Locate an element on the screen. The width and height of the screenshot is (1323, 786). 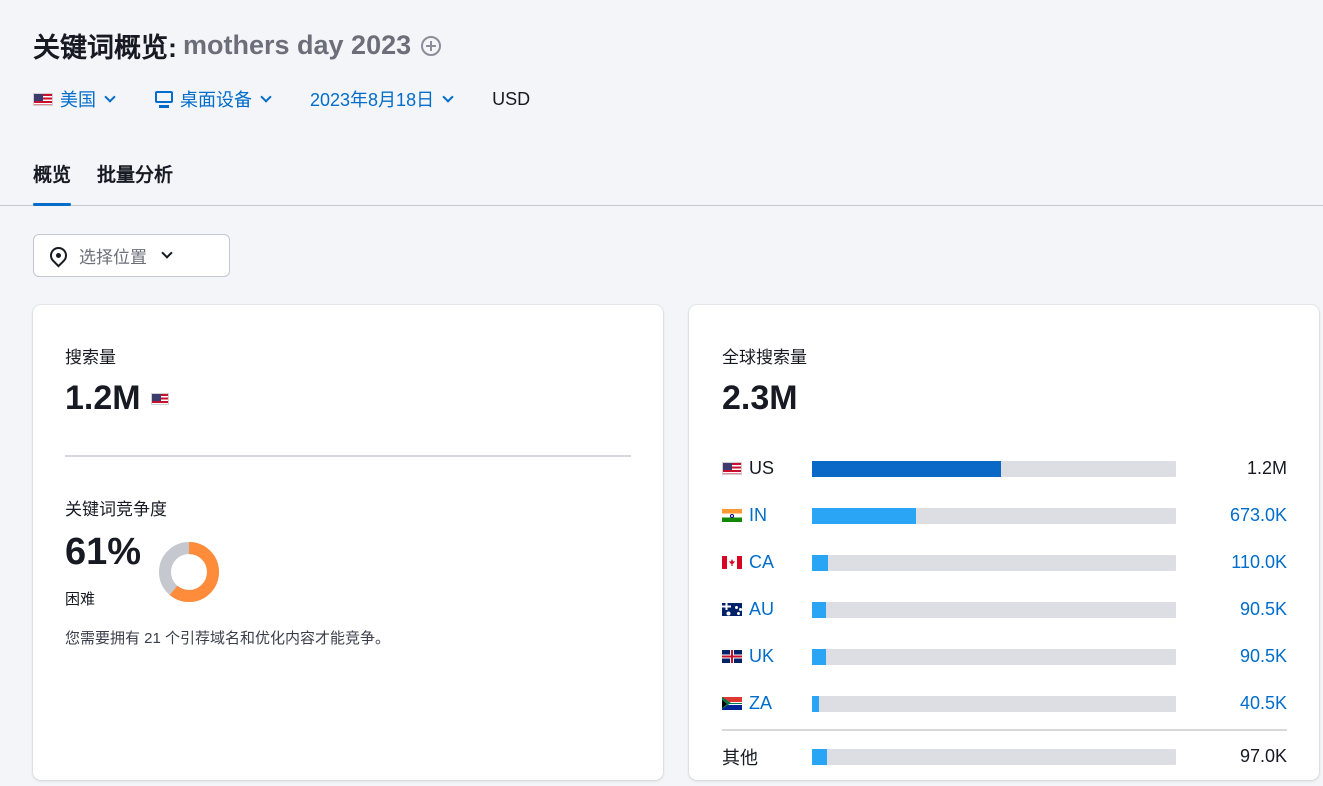
global-volume-value: 2.3M is located at coordinates (760, 398).